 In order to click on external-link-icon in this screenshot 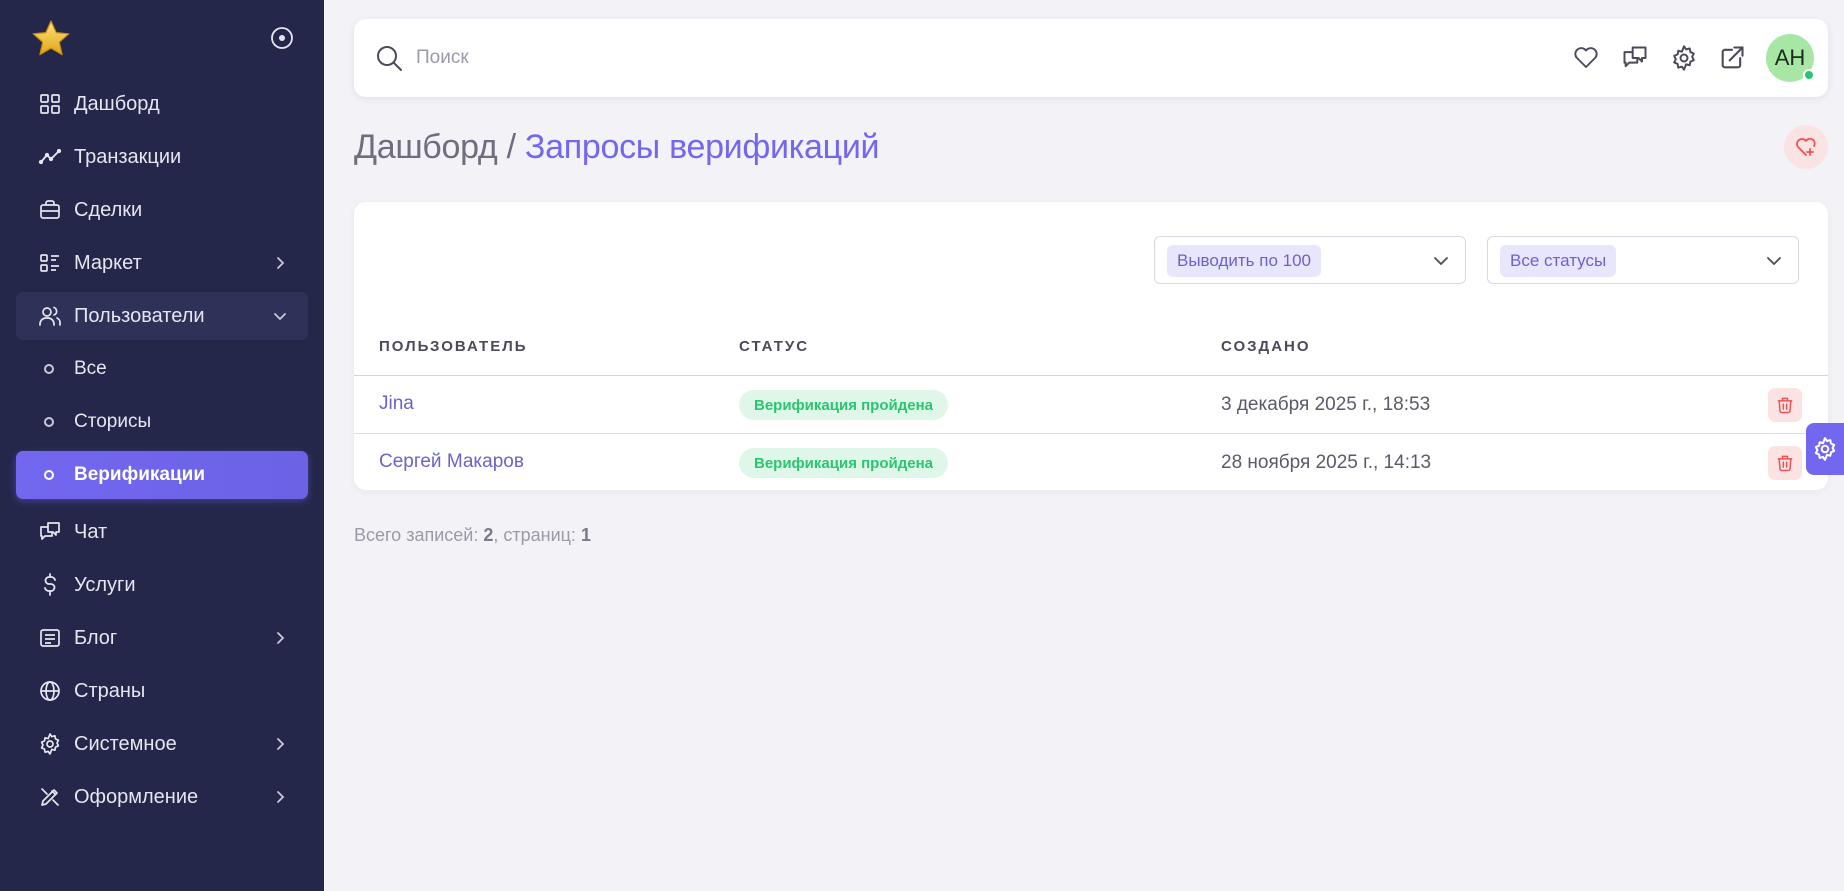, I will do `click(1732, 58)`.